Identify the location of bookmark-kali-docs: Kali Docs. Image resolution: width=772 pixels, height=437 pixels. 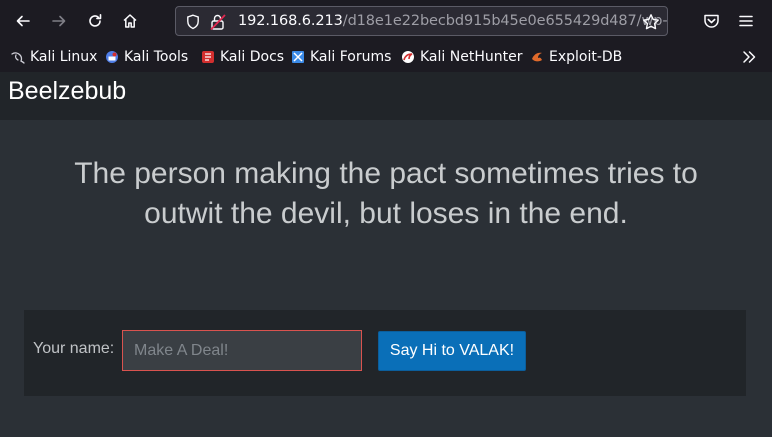
(242, 57).